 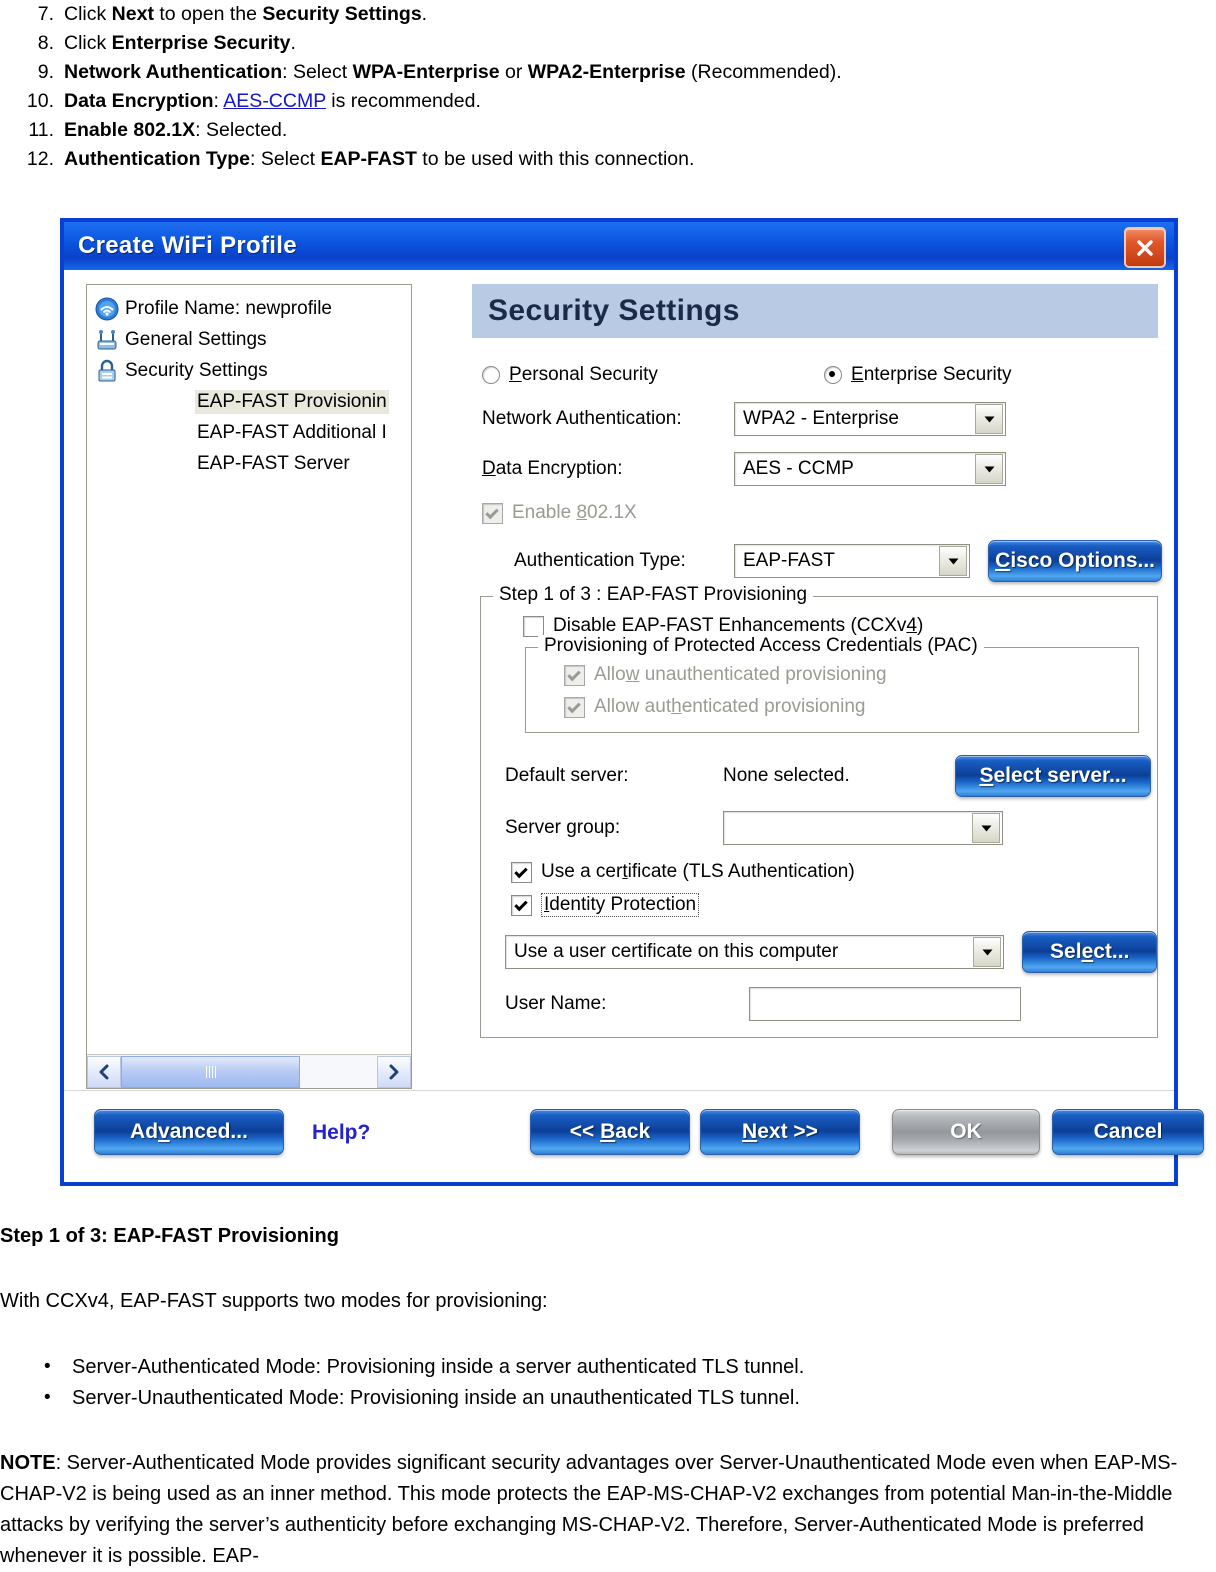 What do you see at coordinates (157, 159) in the screenshot?
I see `step-emphasis: Authentication Type` at bounding box center [157, 159].